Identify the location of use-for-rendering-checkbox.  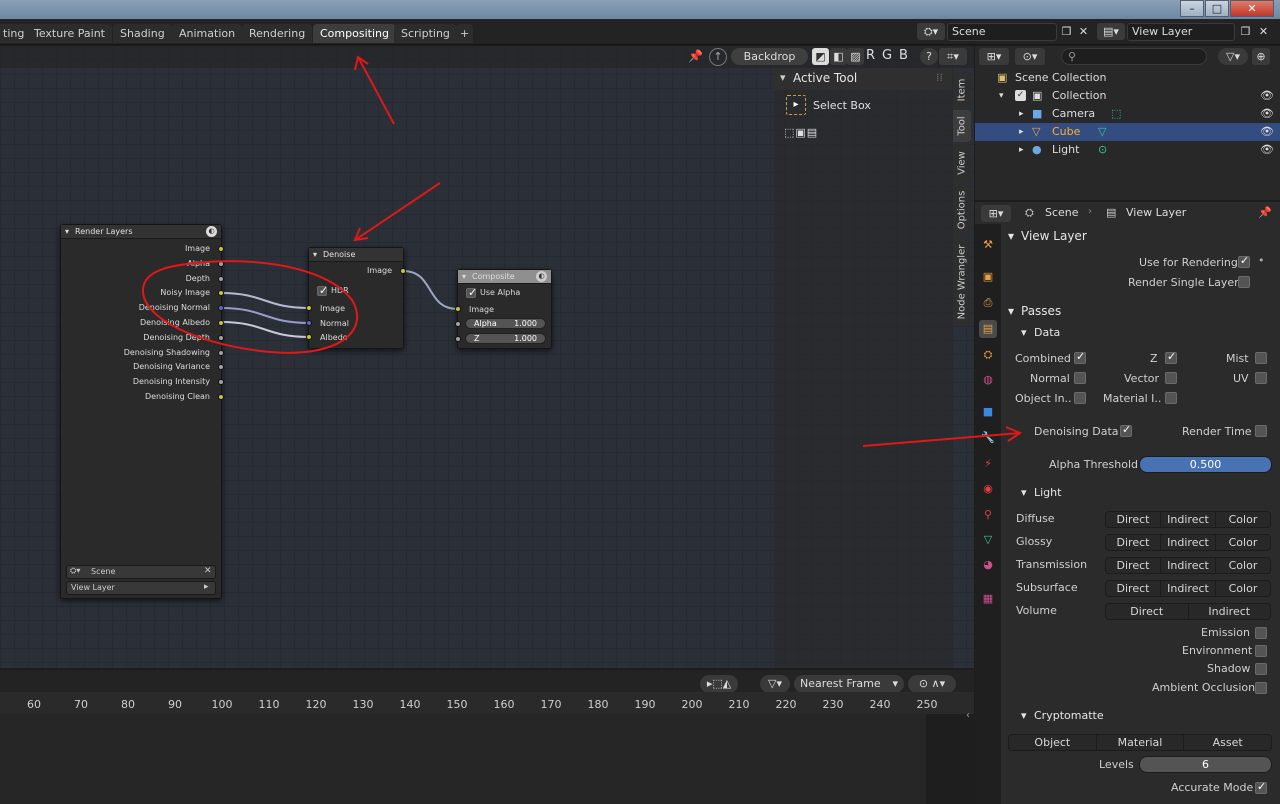
(1244, 261).